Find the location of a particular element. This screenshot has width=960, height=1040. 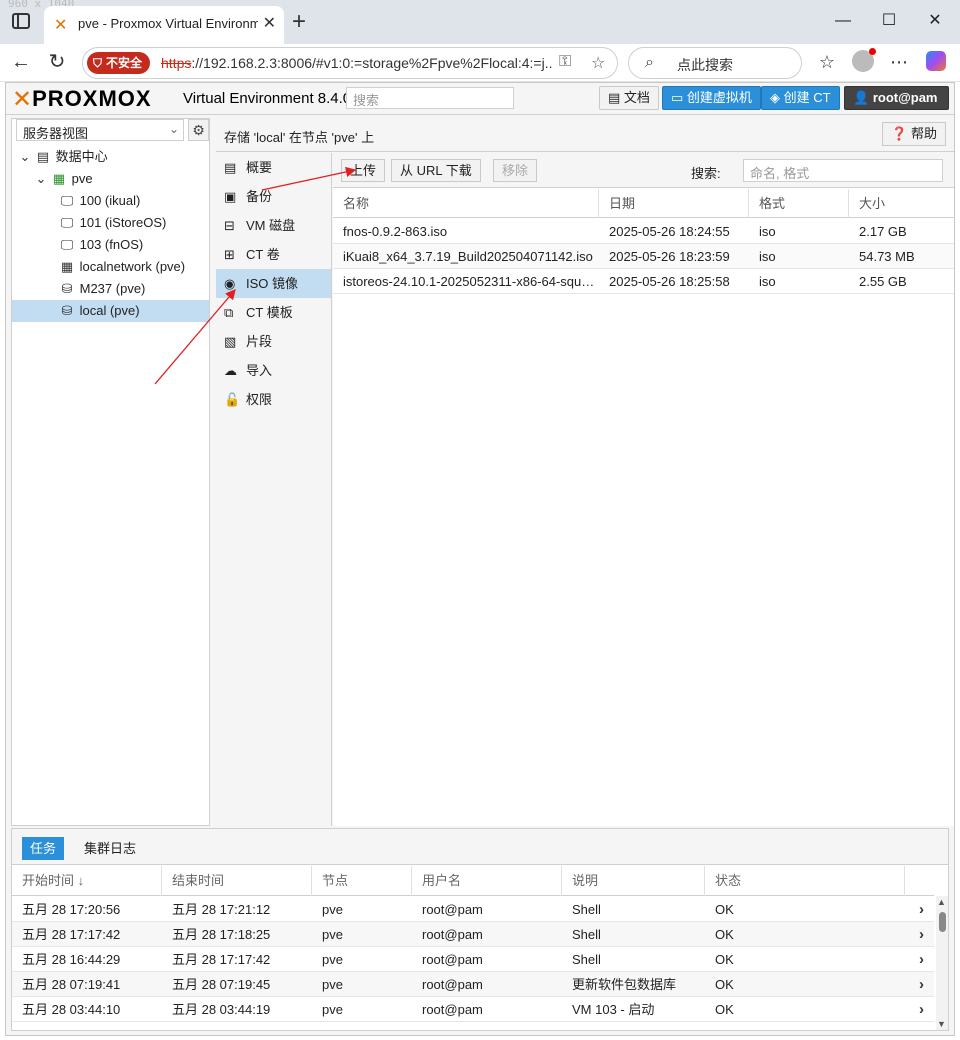

more-menu-icon: ⋯ is located at coordinates (899, 62).